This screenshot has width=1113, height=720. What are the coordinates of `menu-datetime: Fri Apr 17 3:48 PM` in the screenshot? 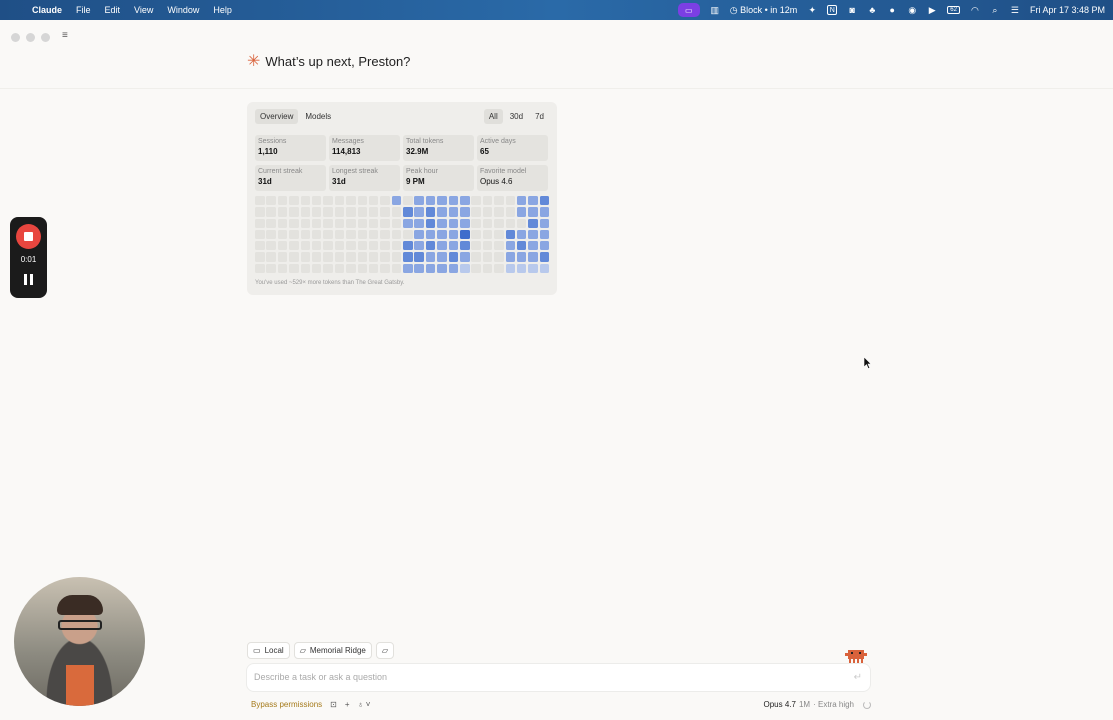 It's located at (1067, 10).